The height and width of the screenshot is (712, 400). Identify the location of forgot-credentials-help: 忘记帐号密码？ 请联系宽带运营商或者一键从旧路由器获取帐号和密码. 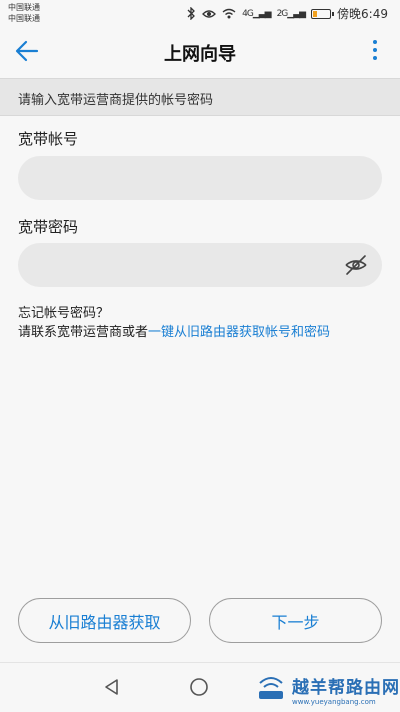
(174, 323).